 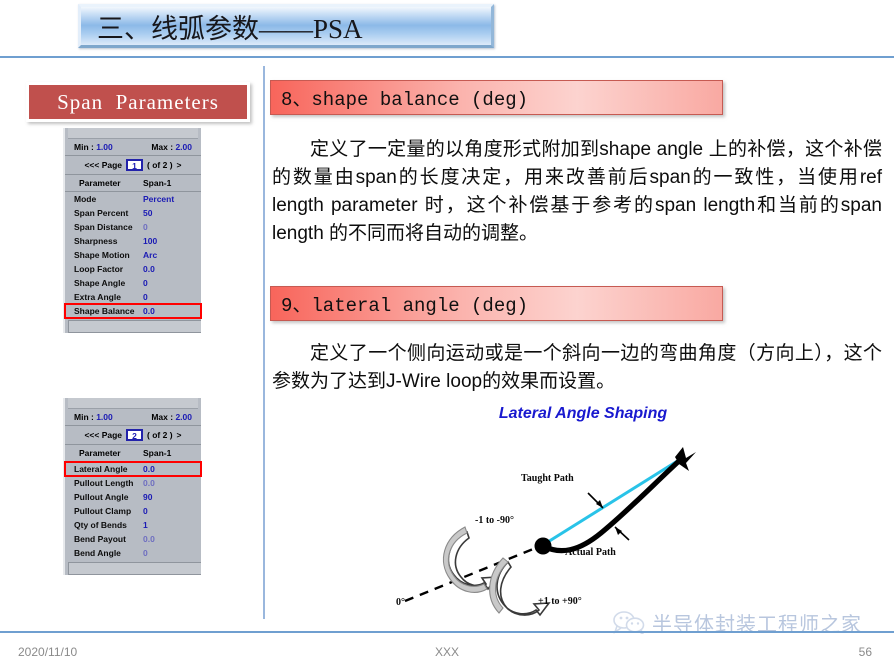 What do you see at coordinates (447, 57) in the screenshot?
I see `title-divider-rule` at bounding box center [447, 57].